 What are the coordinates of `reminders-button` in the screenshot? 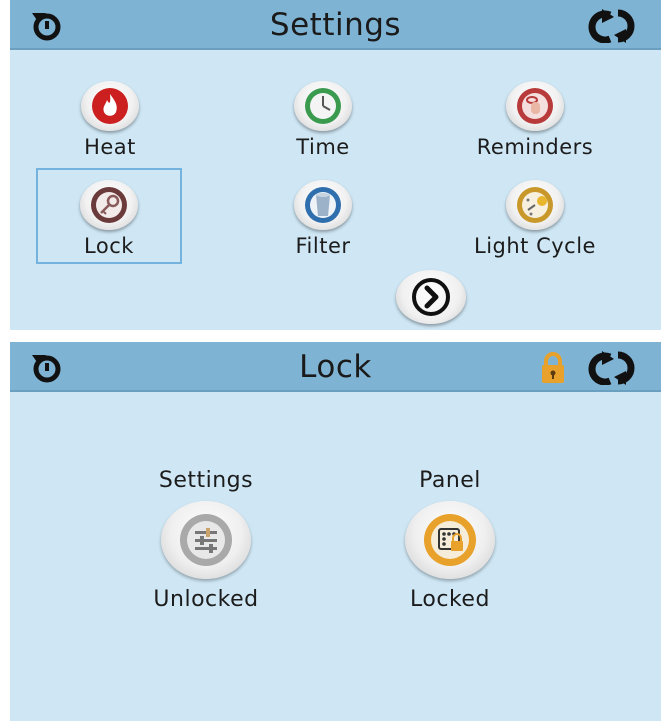 It's located at (535, 106).